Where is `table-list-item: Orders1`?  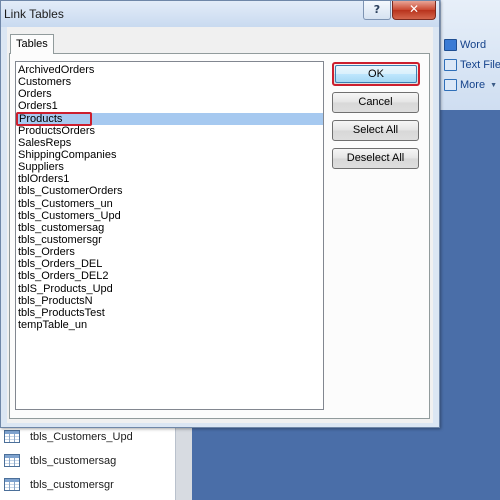
table-list-item: Orders1 is located at coordinates (169, 106).